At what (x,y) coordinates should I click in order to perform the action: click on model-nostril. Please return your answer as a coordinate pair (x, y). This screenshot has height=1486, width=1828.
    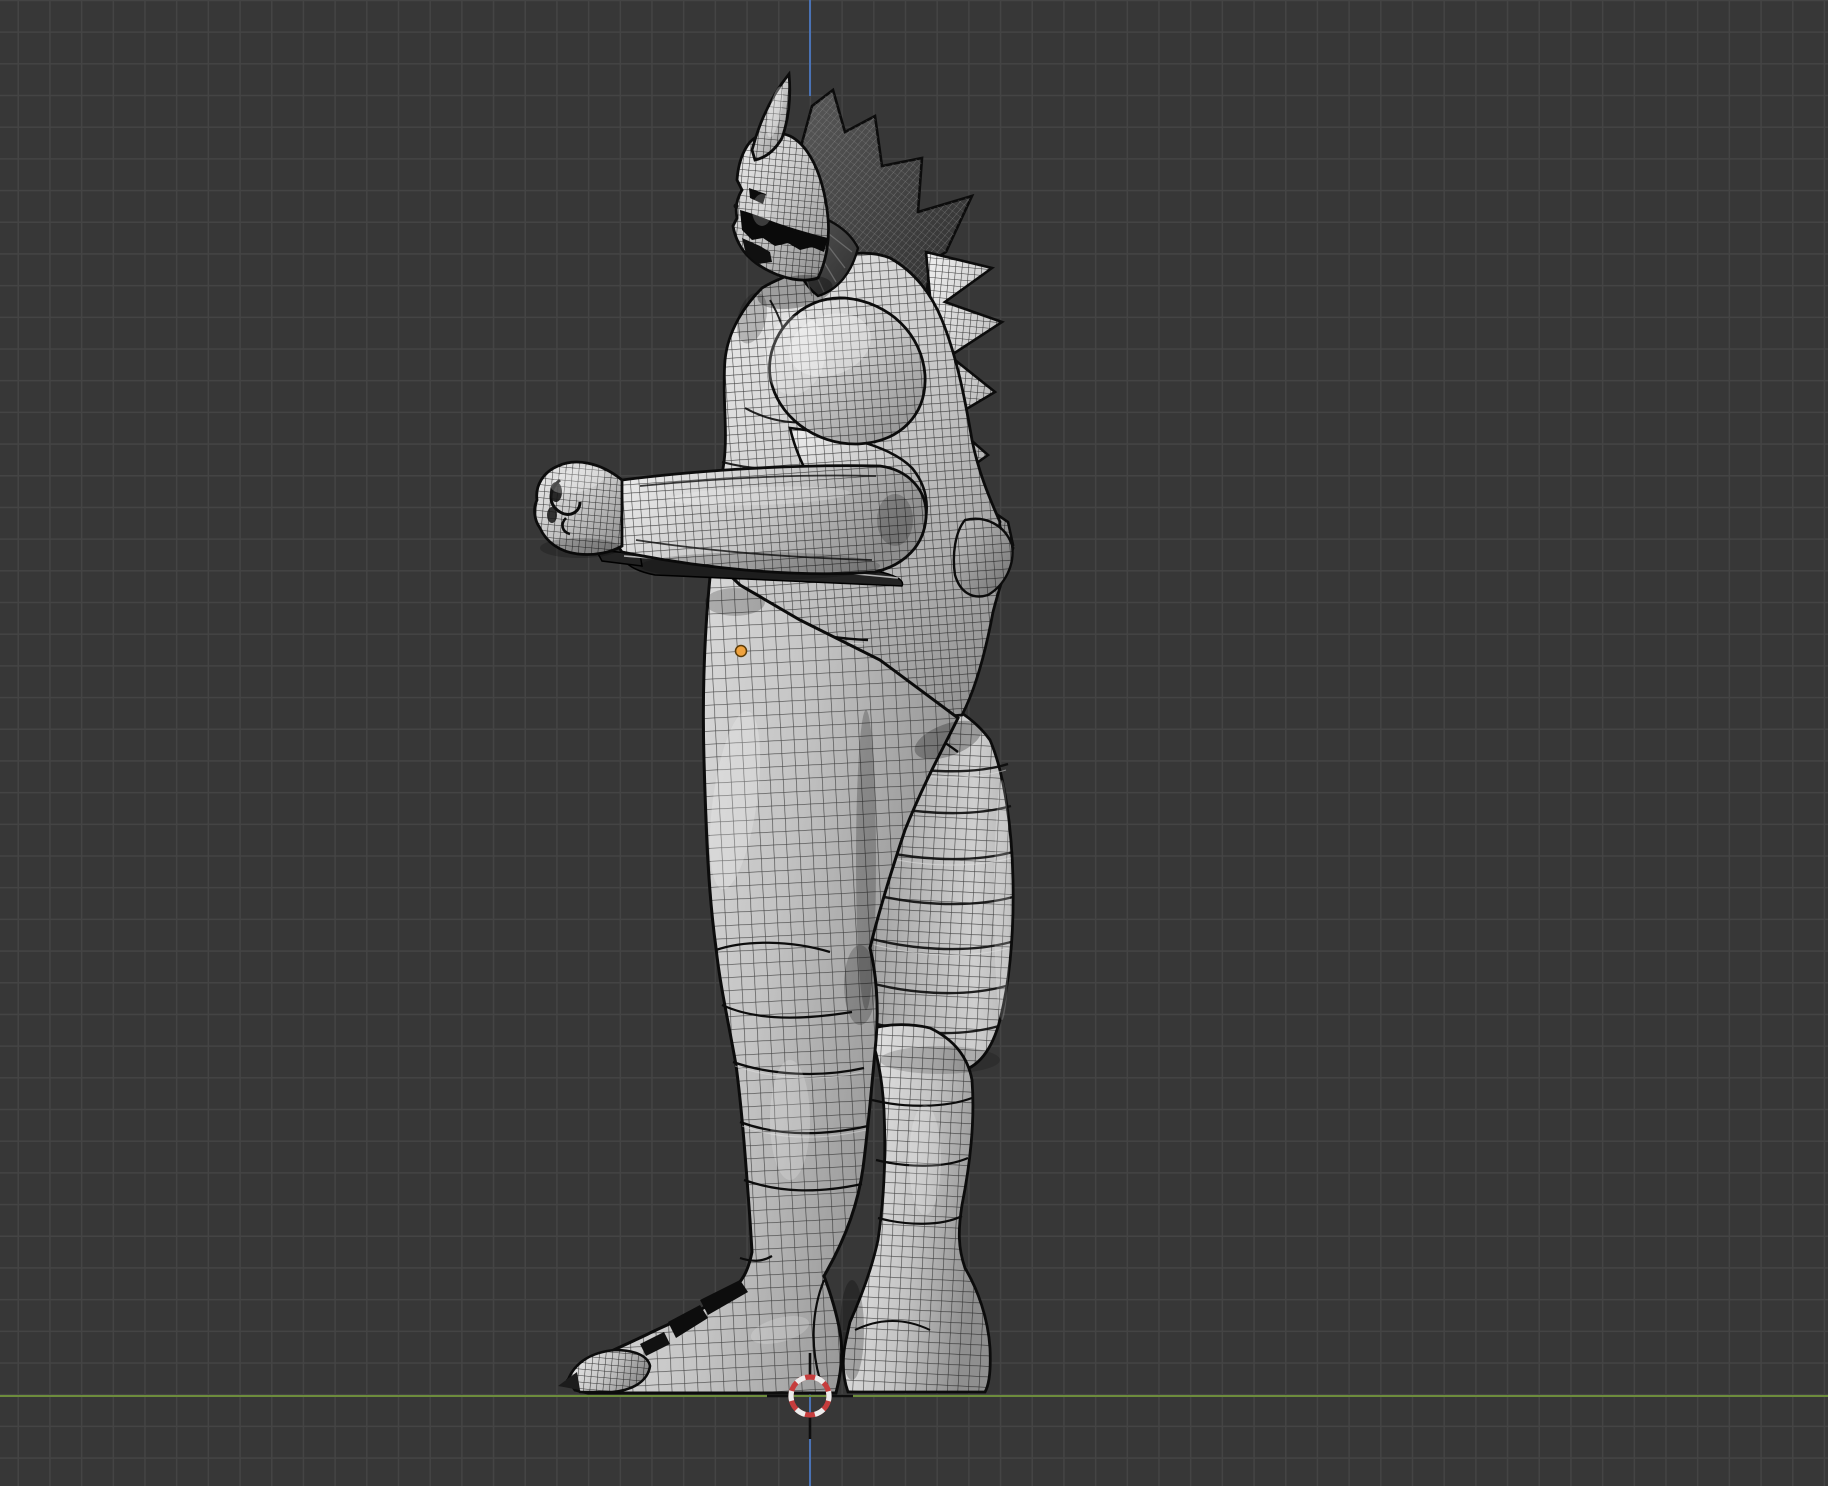
    Looking at the image, I should click on (736, 206).